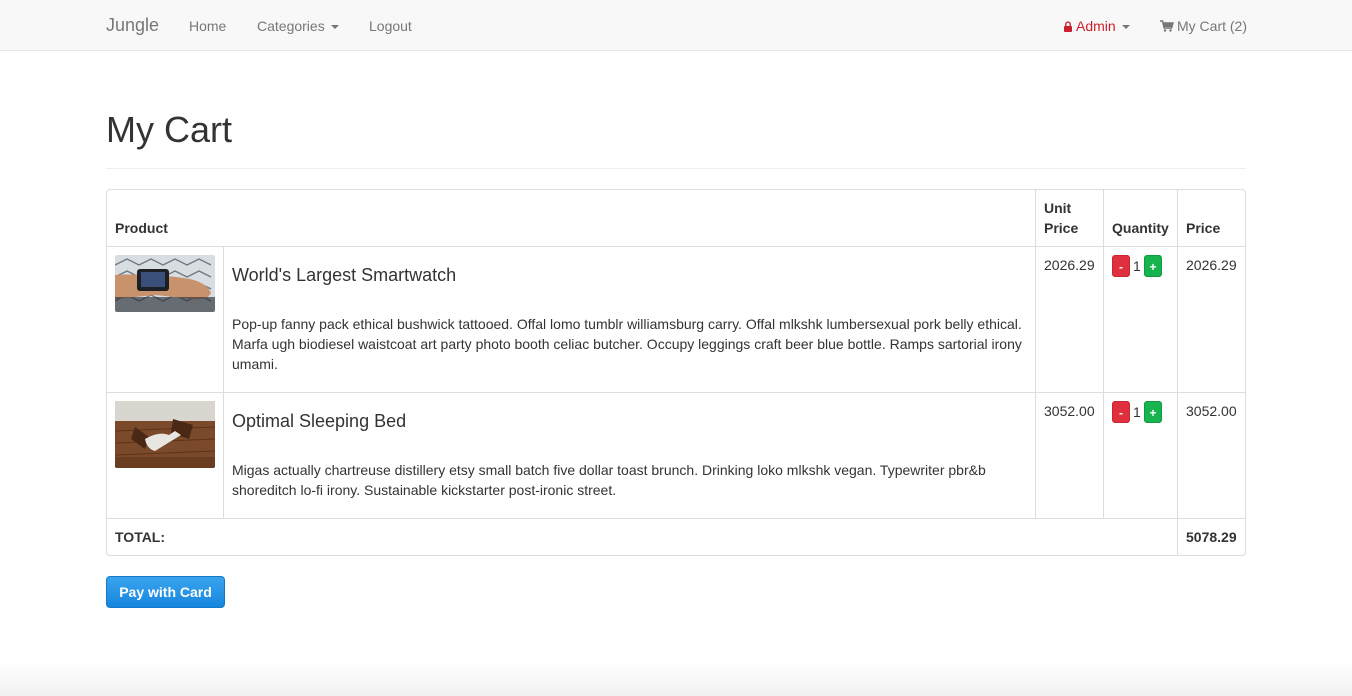 Image resolution: width=1352 pixels, height=696 pixels. I want to click on nav-admin-label: Admin, so click(1096, 26).